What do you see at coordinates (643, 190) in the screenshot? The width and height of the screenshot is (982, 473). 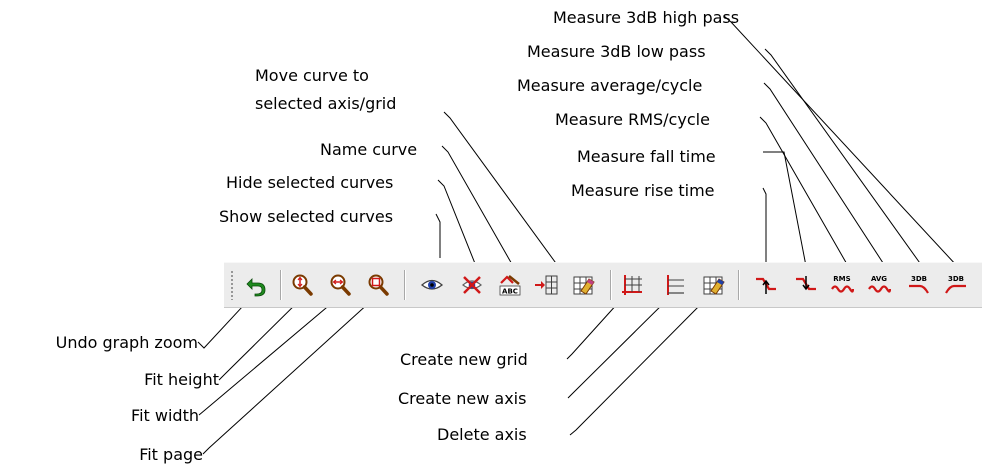 I see `label-measure-rise-time: Measure rise time` at bounding box center [643, 190].